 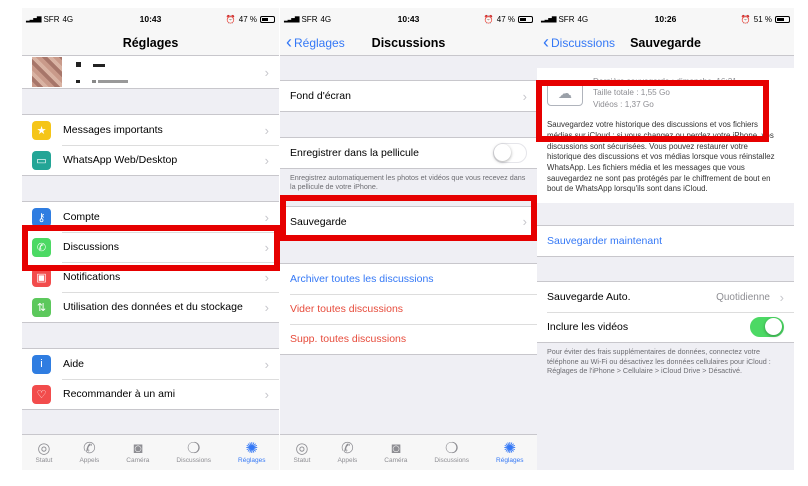 I want to click on chat-icon: ❍, so click(x=193, y=448).